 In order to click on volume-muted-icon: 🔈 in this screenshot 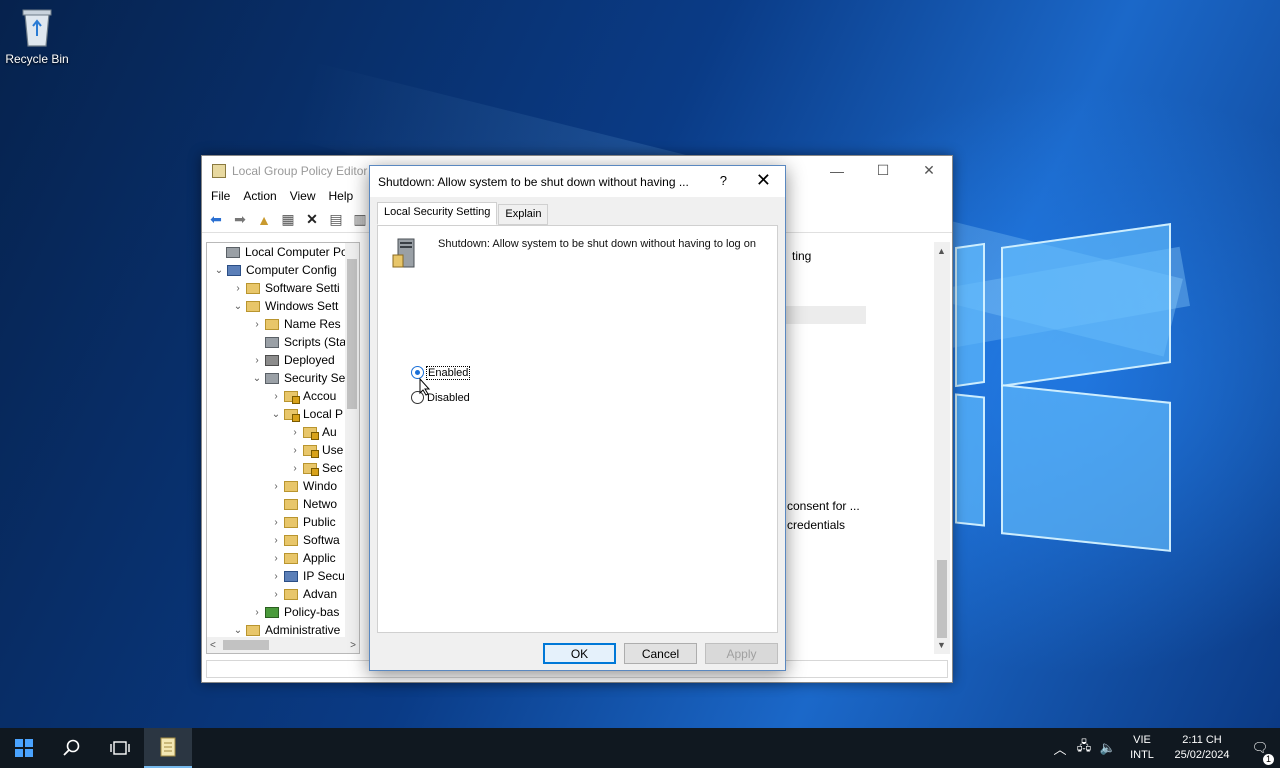, I will do `click(1108, 748)`.